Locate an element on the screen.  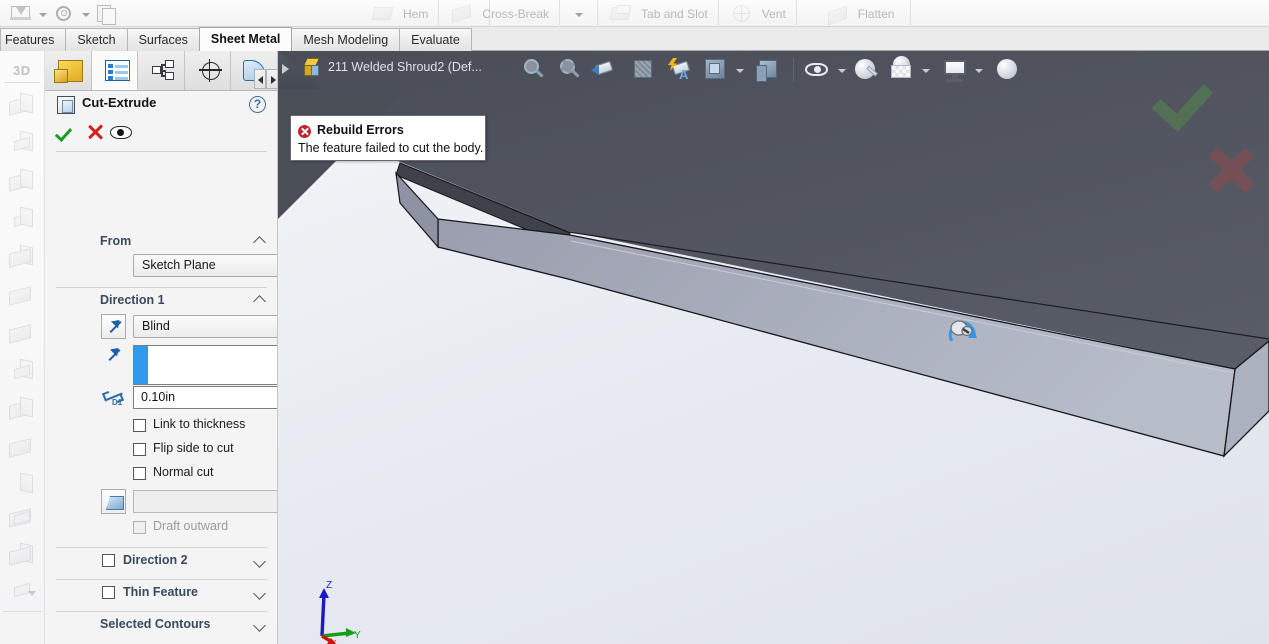
hem-tool-icon is located at coordinates (22, 296).